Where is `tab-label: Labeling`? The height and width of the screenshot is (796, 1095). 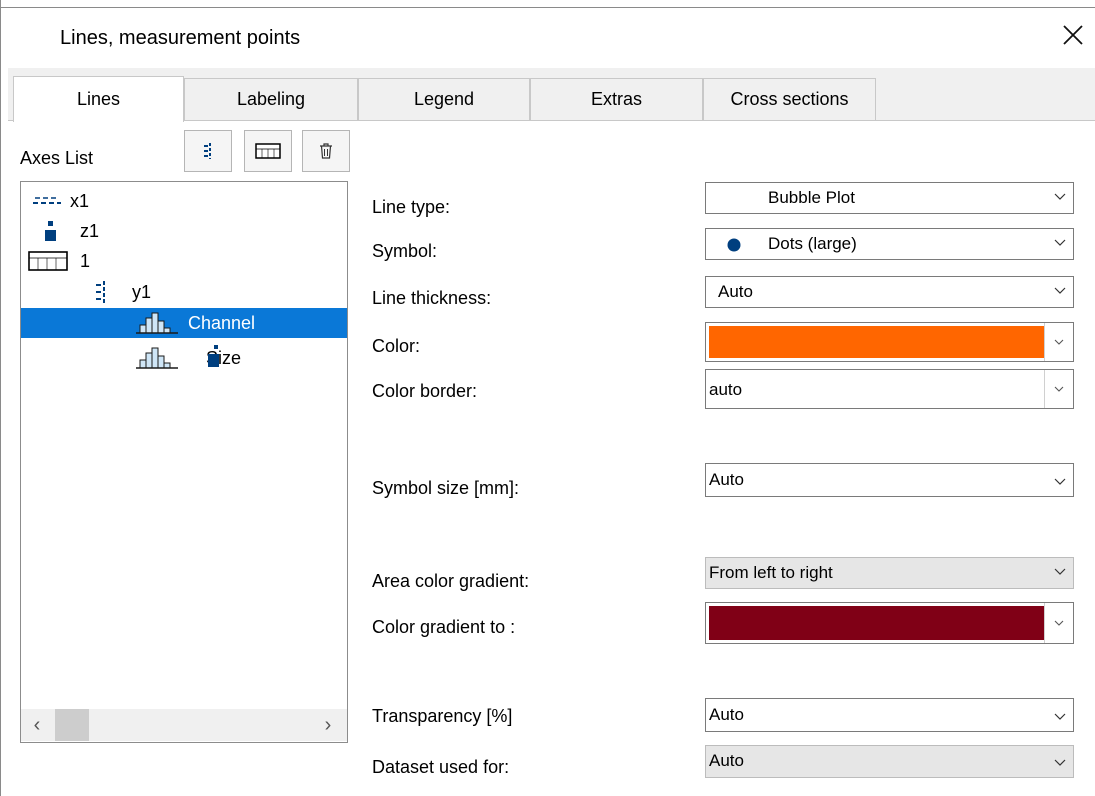 tab-label: Labeling is located at coordinates (271, 99).